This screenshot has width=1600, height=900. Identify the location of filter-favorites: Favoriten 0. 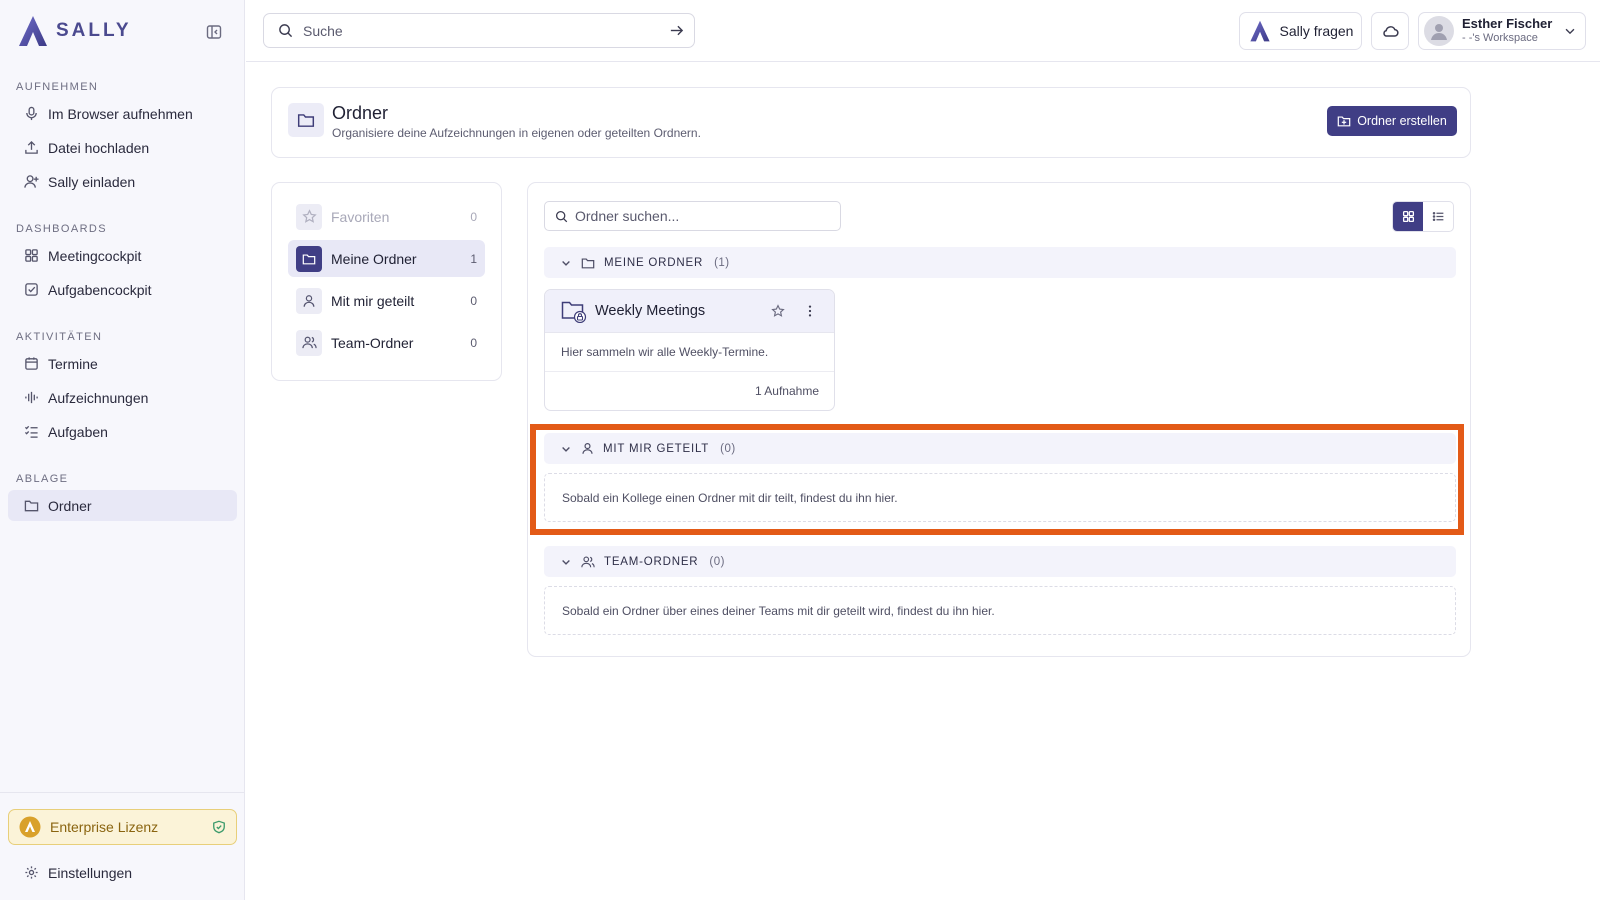
(386, 216).